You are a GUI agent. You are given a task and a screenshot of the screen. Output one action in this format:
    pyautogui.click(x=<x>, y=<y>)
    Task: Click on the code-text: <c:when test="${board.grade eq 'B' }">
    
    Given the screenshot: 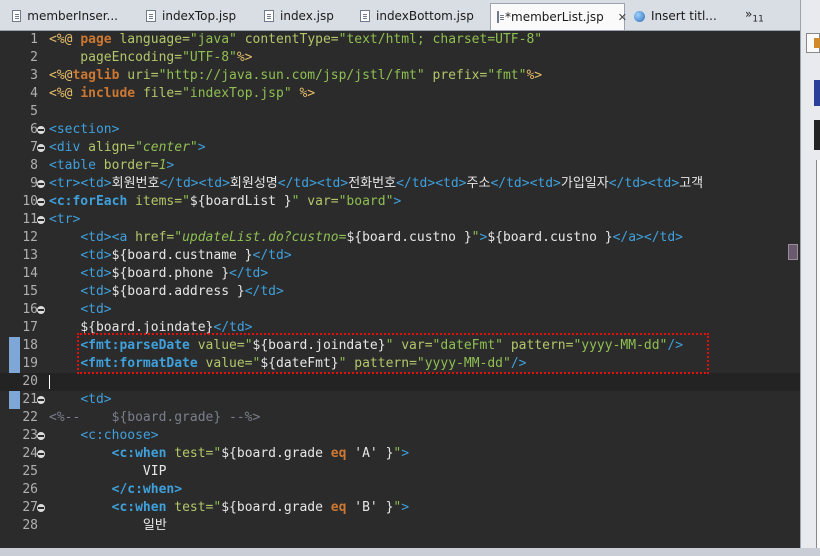 What is the action you would take?
    pyautogui.click(x=260, y=507)
    